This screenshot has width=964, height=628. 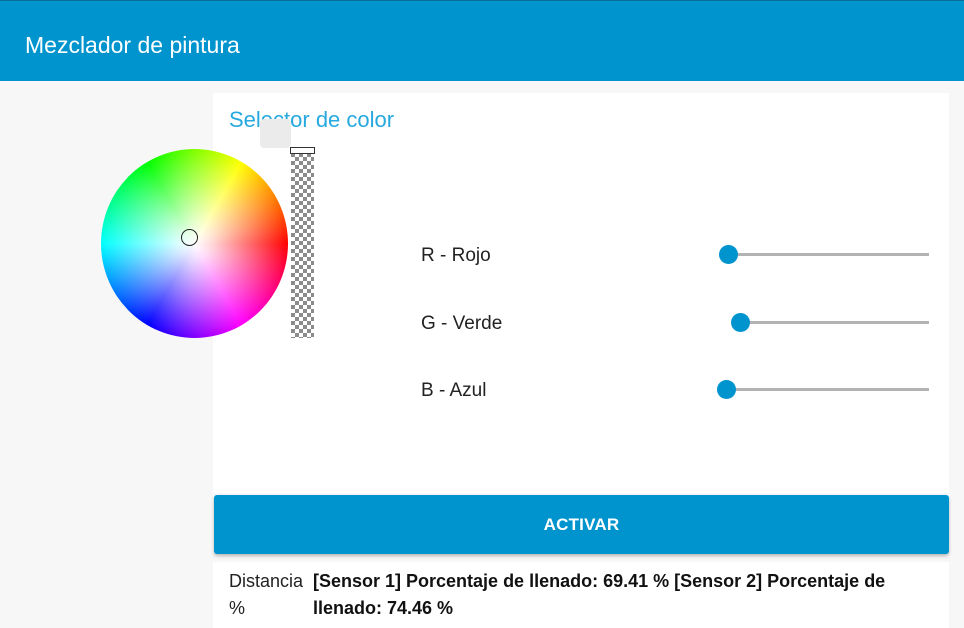 I want to click on card-title: Selector de color, so click(x=312, y=119).